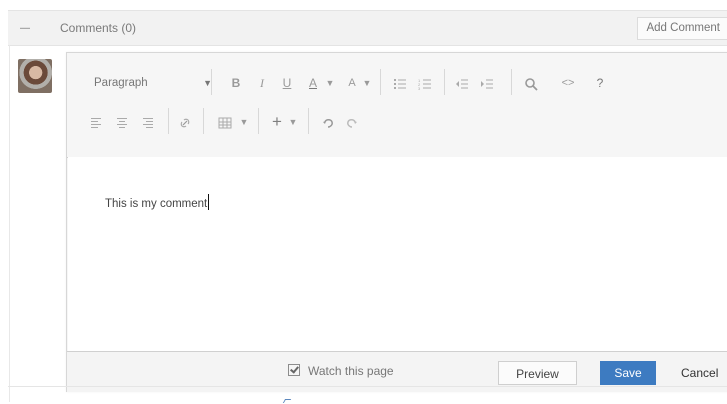 This screenshot has width=727, height=404. Describe the element at coordinates (152, 82) in the screenshot. I see `paragraph-style-select: Paragraph ▼` at that location.